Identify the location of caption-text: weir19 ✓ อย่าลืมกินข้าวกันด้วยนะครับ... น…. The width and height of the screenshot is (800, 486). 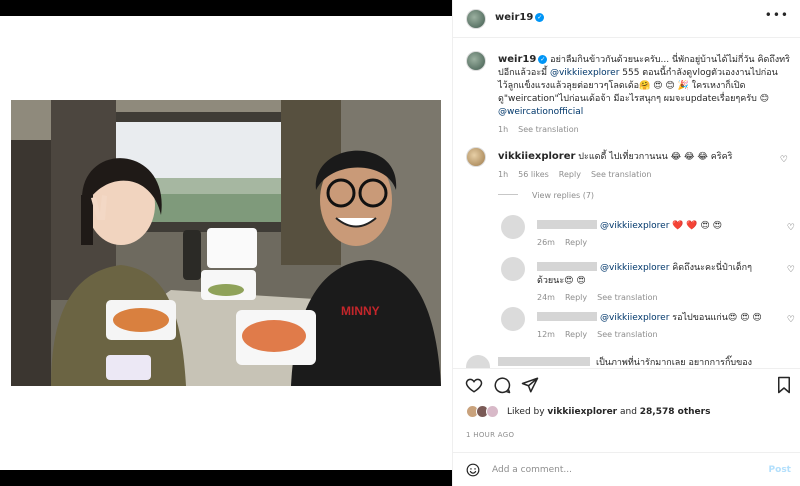
(644, 94).